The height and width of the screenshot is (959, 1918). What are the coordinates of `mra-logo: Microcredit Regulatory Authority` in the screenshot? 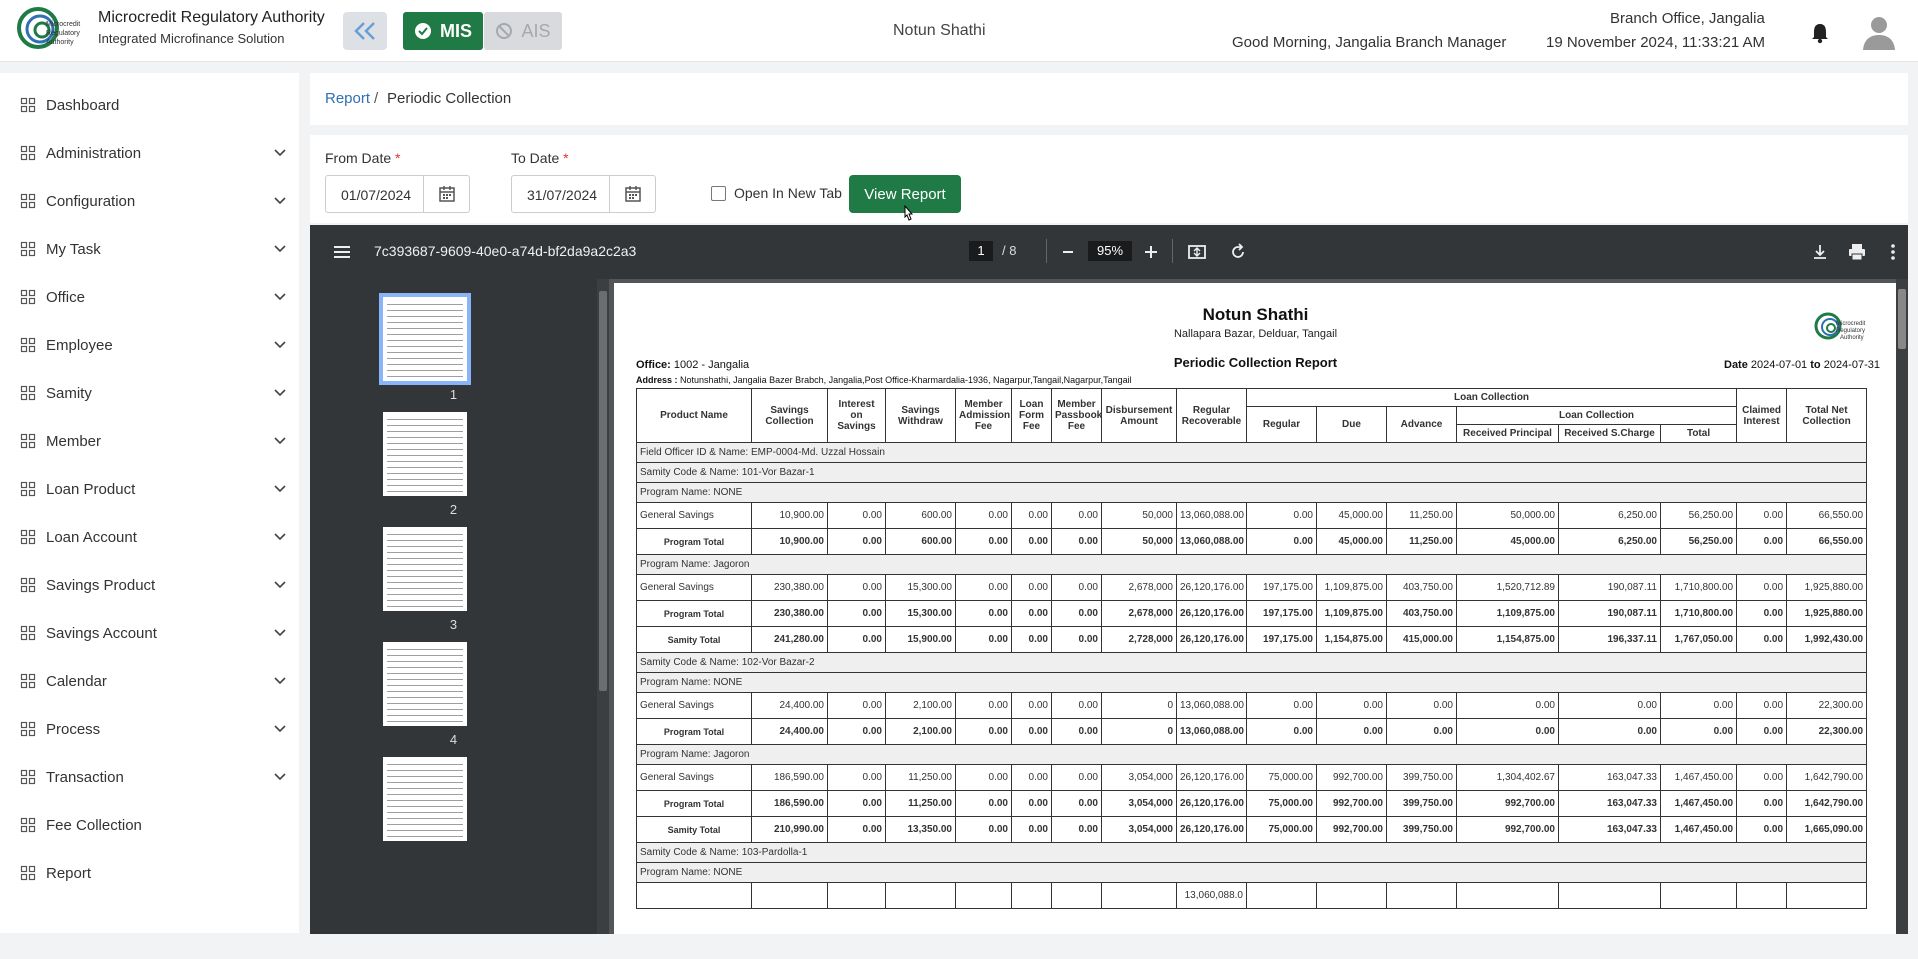 It's located at (55, 31).